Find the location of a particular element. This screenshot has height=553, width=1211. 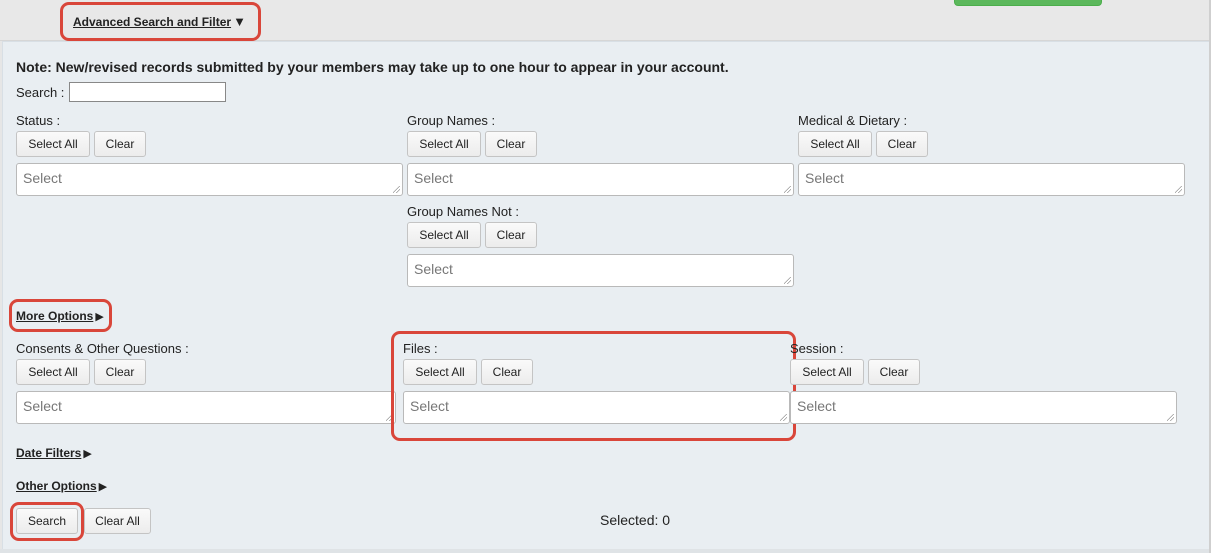

group-names-not-select-placeholder: Select is located at coordinates (433, 269).